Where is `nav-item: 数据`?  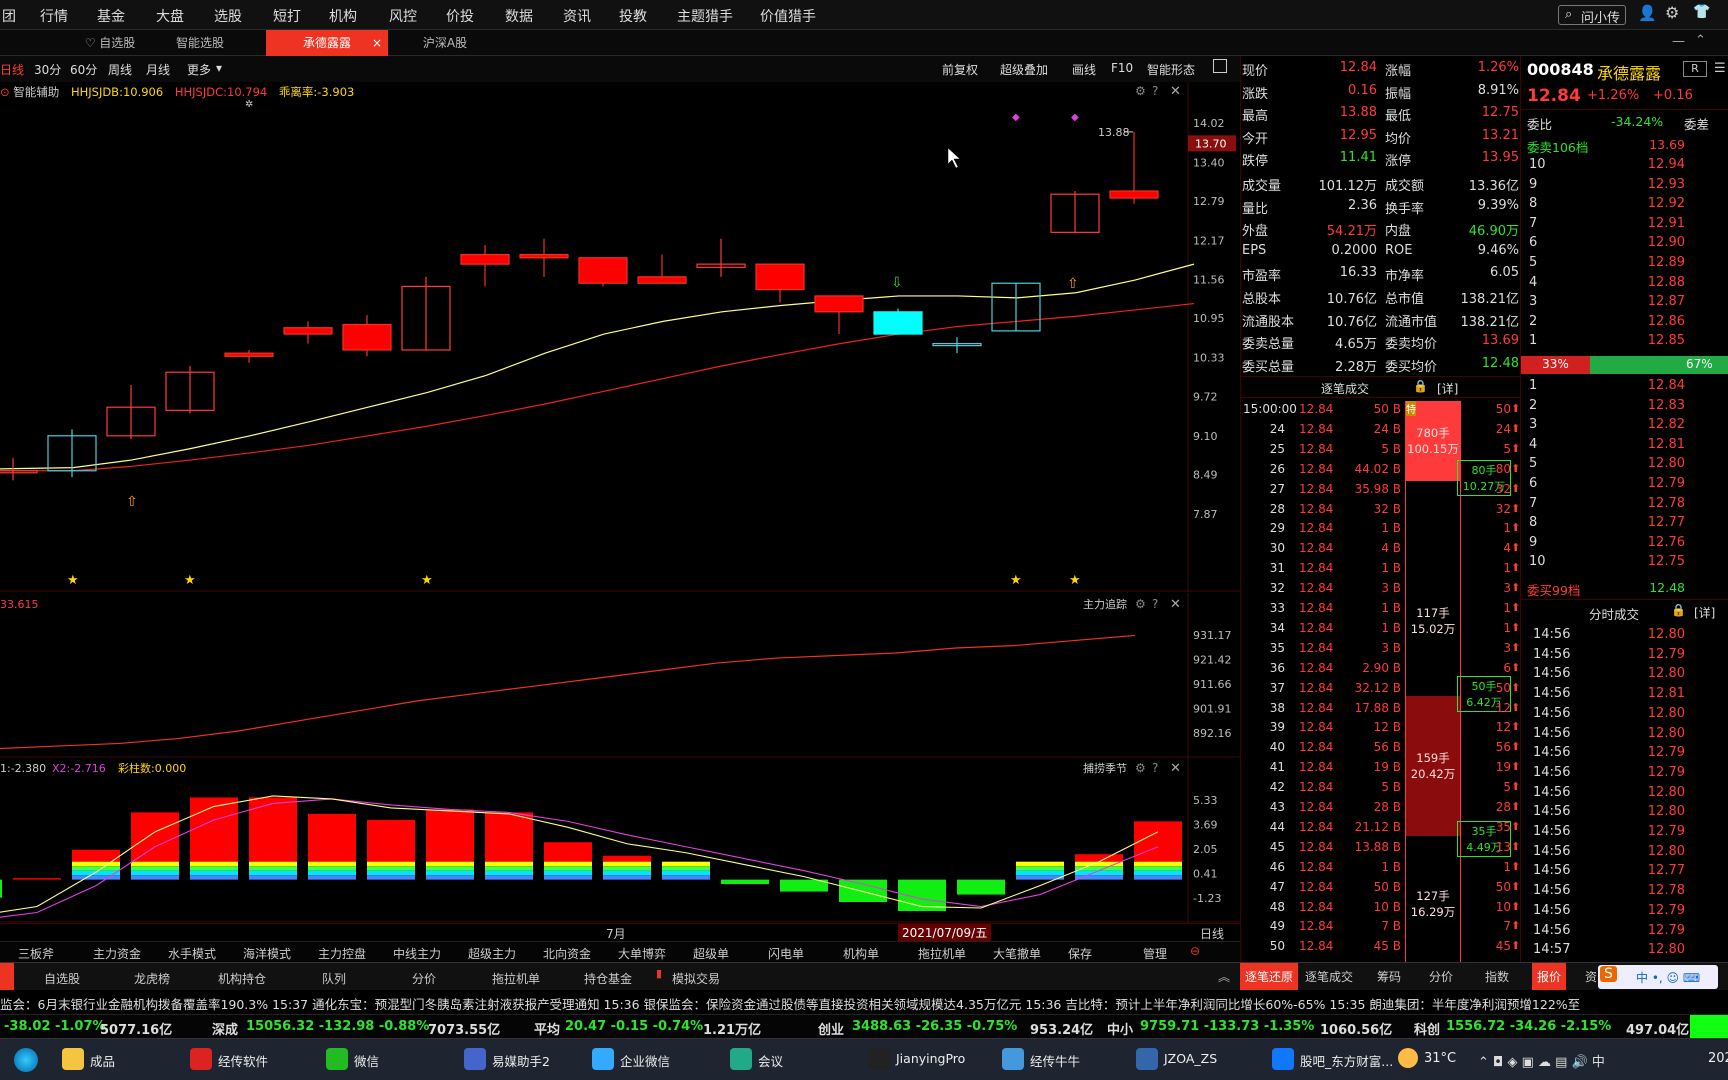
nav-item: 数据 is located at coordinates (519, 16).